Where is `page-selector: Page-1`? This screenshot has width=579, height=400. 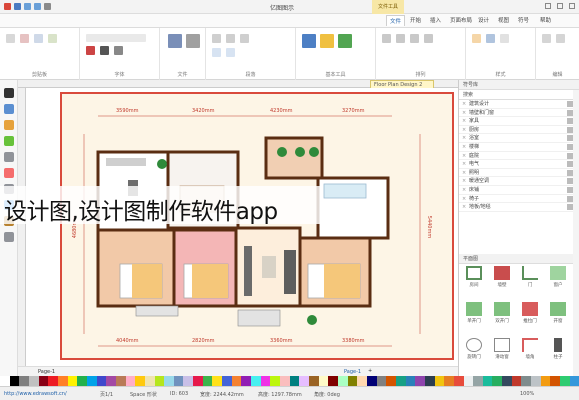 page-selector: Page-1 is located at coordinates (46, 372).